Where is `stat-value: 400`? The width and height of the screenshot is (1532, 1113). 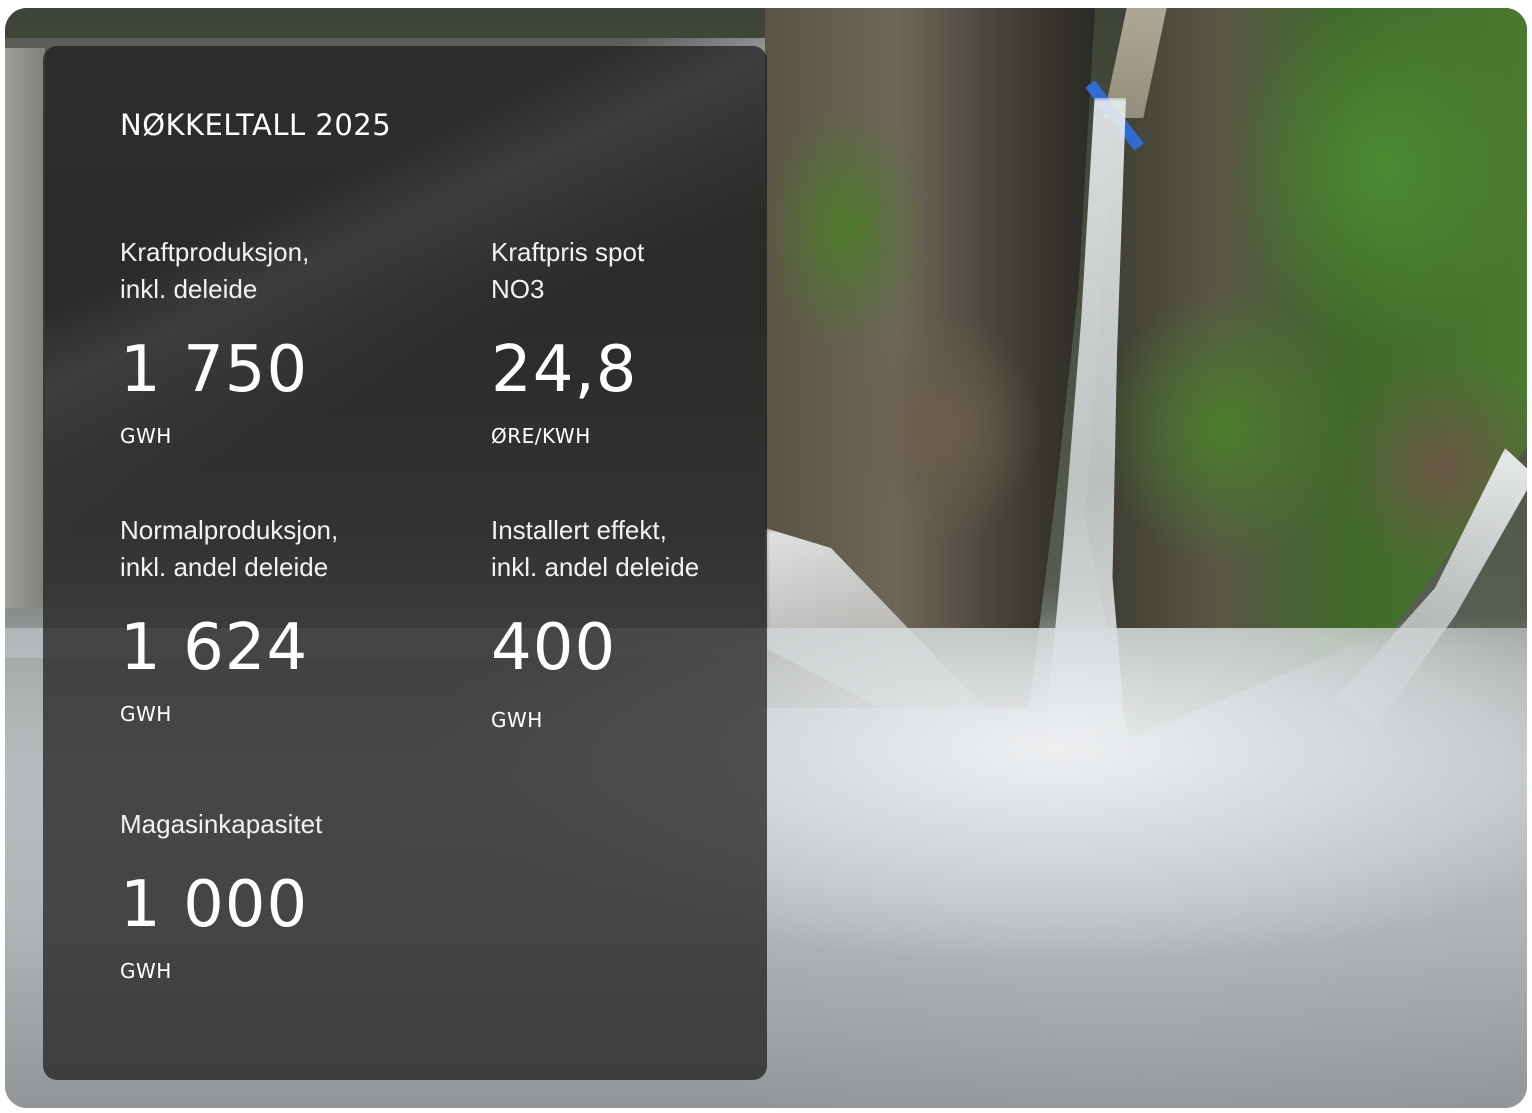 stat-value: 400 is located at coordinates (554, 648).